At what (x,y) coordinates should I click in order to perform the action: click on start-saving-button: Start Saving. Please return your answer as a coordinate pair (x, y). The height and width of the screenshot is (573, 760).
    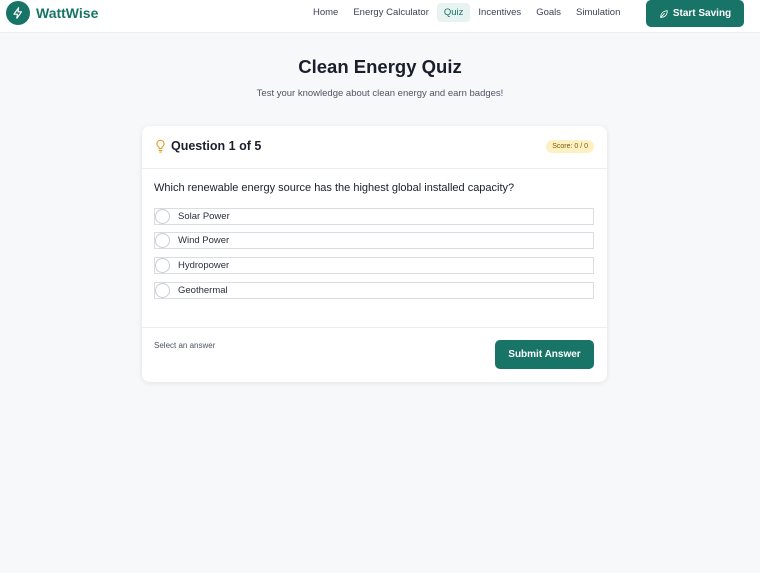
    Looking at the image, I should click on (695, 13).